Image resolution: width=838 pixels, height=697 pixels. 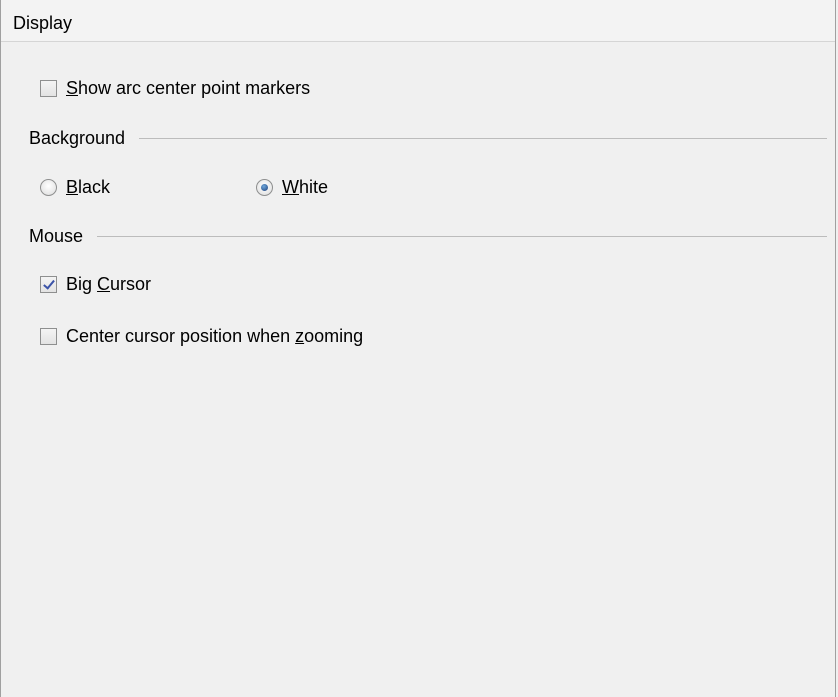 I want to click on show-arc-markers-label: Show arc center point markers, so click(x=188, y=88).